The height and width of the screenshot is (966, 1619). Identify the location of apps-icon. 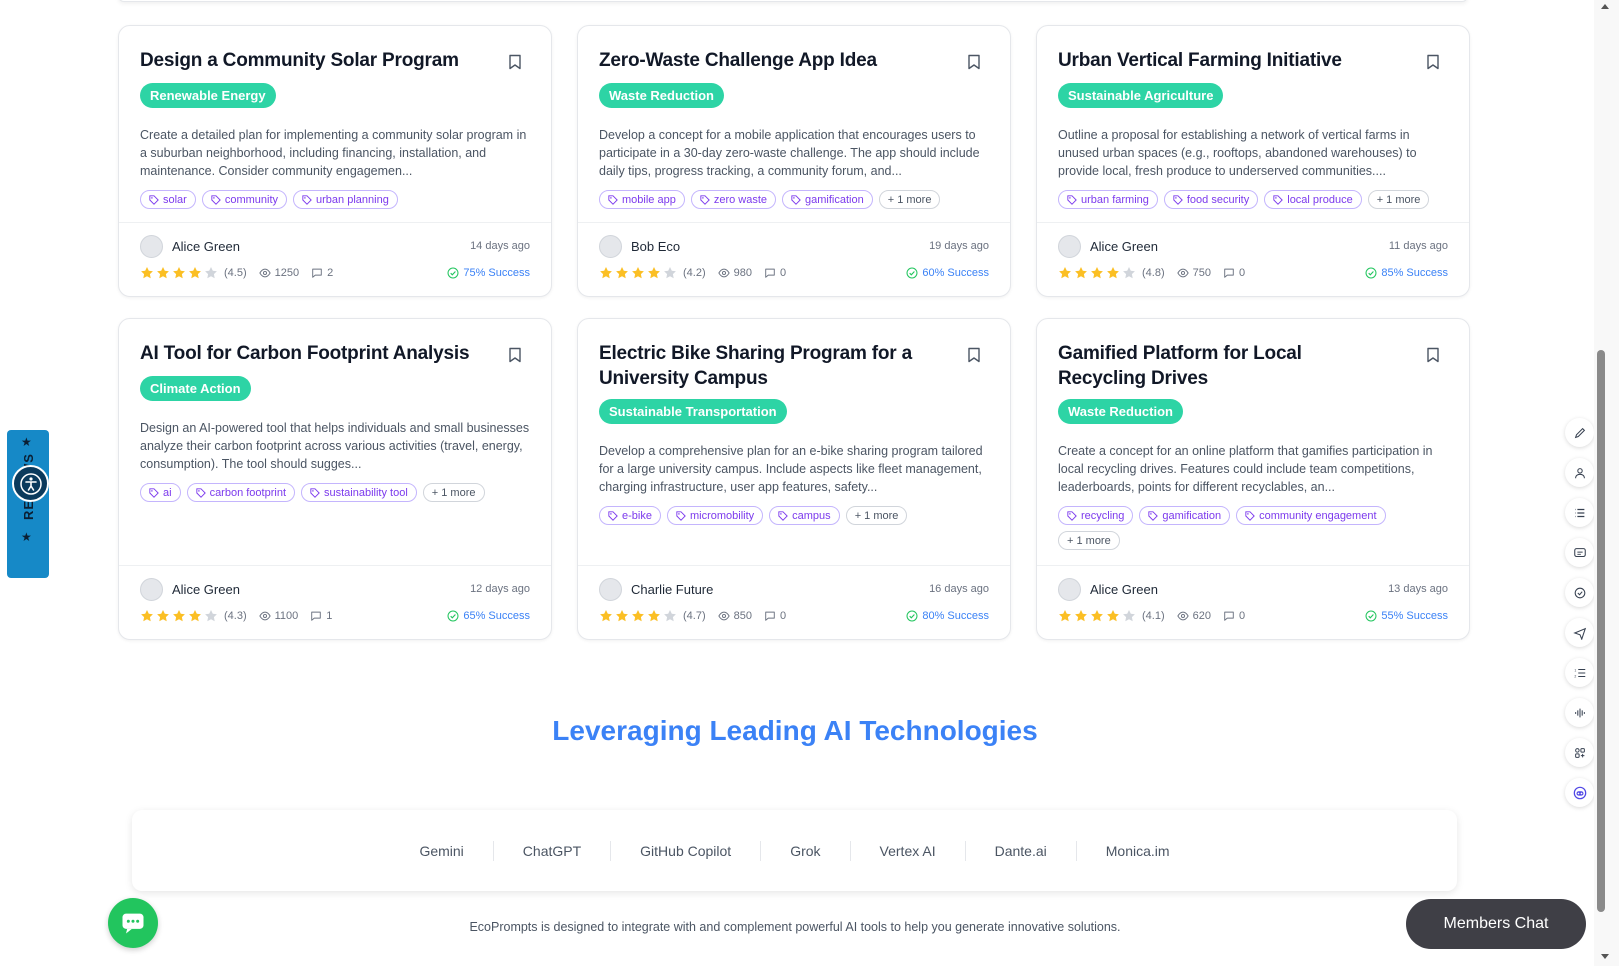
(1579, 752).